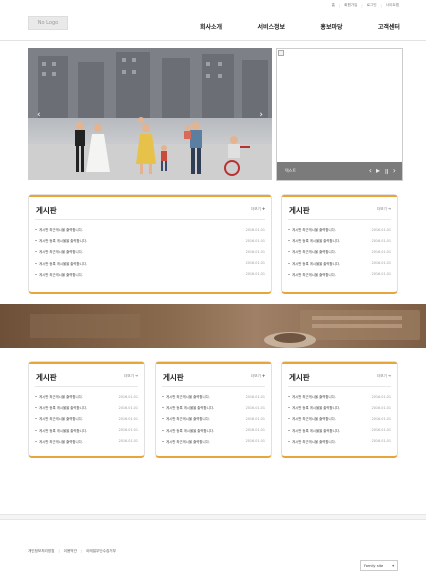 The height and width of the screenshot is (588, 426). I want to click on main-nav: 회사소개 서비스정보 홍보마당 고객센터, so click(300, 26).